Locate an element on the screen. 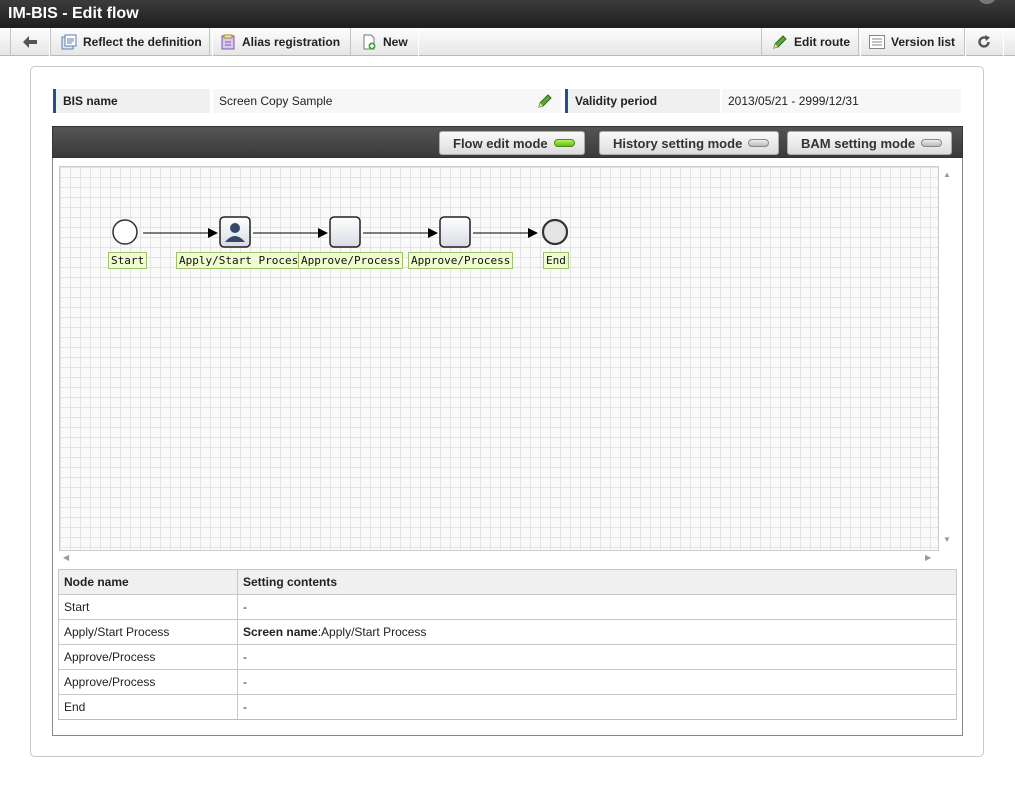 The width and height of the screenshot is (1015, 786). node-name-cell: End is located at coordinates (148, 707).